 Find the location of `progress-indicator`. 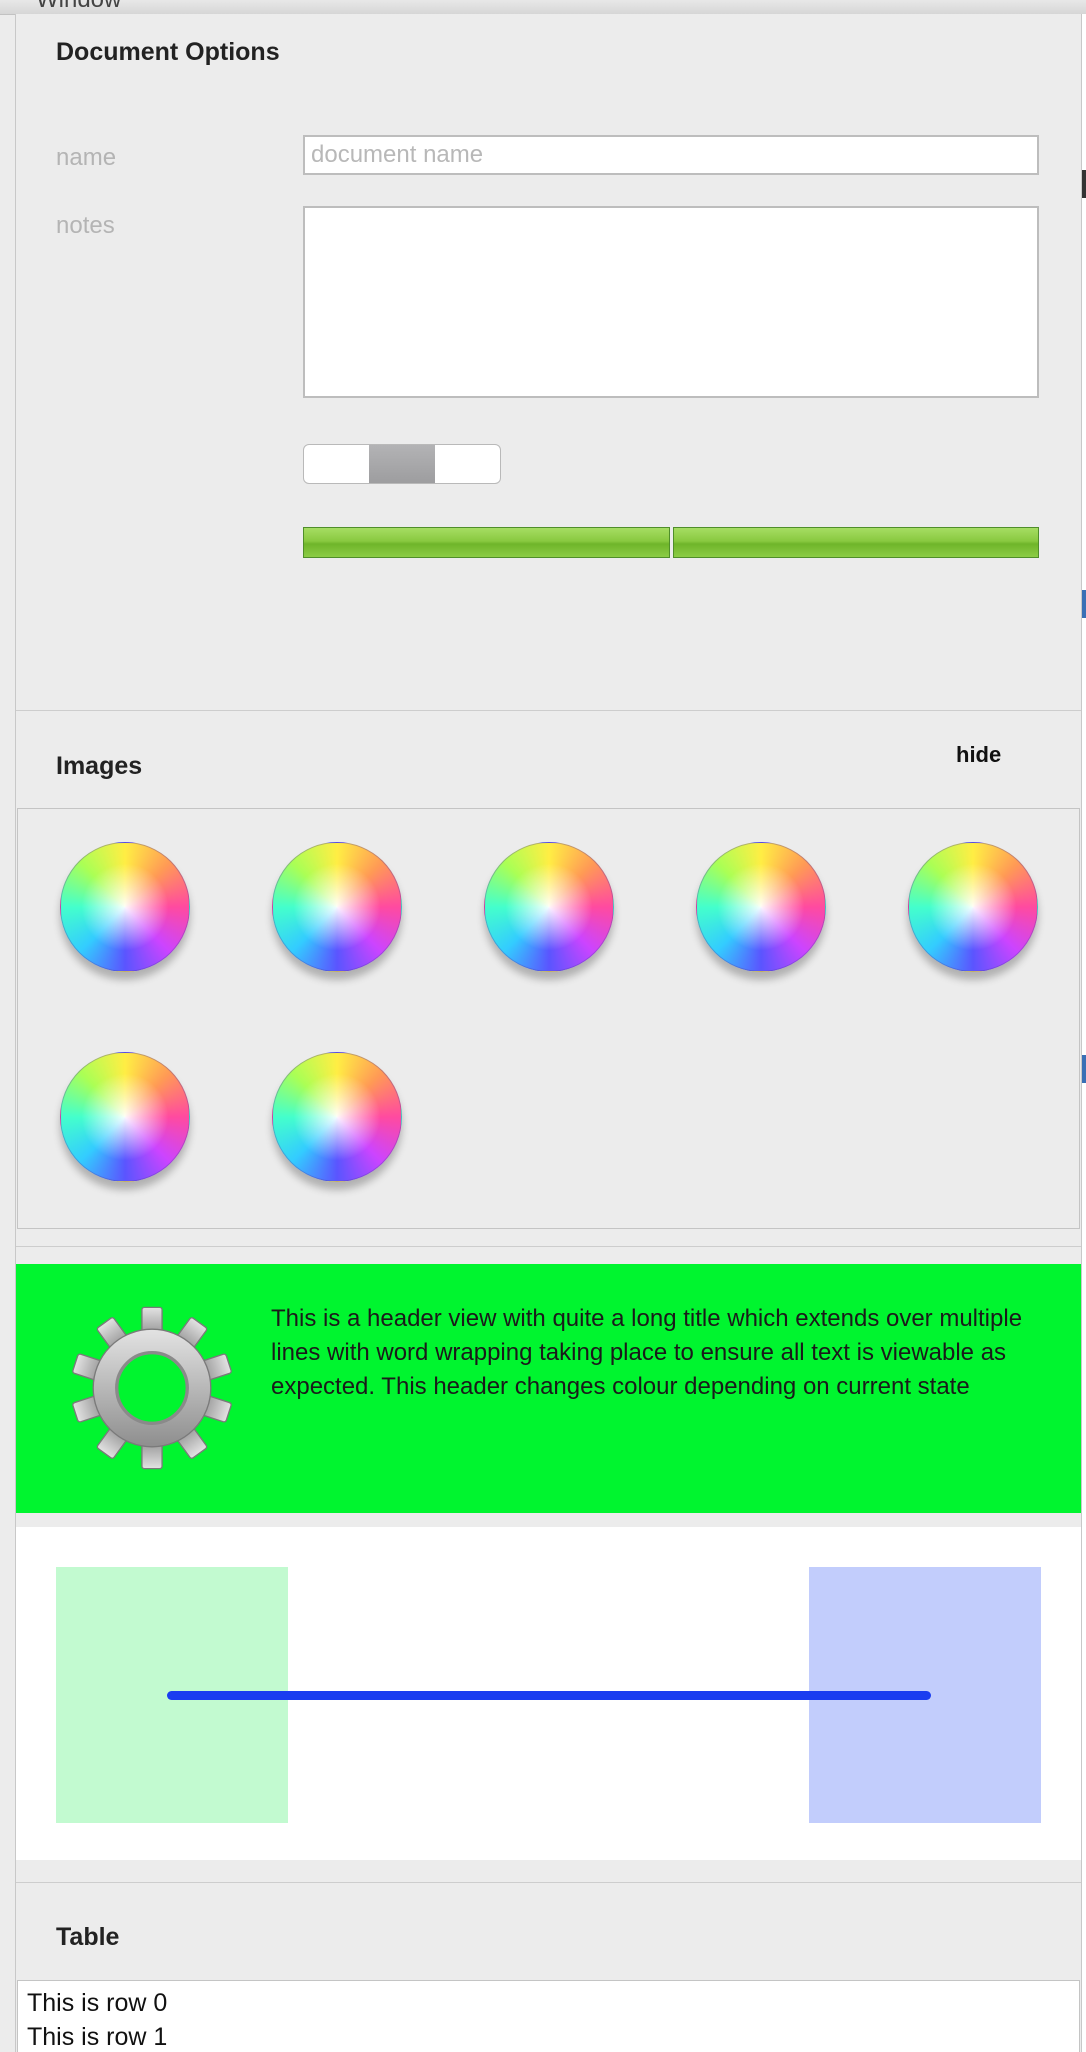

progress-indicator is located at coordinates (671, 542).